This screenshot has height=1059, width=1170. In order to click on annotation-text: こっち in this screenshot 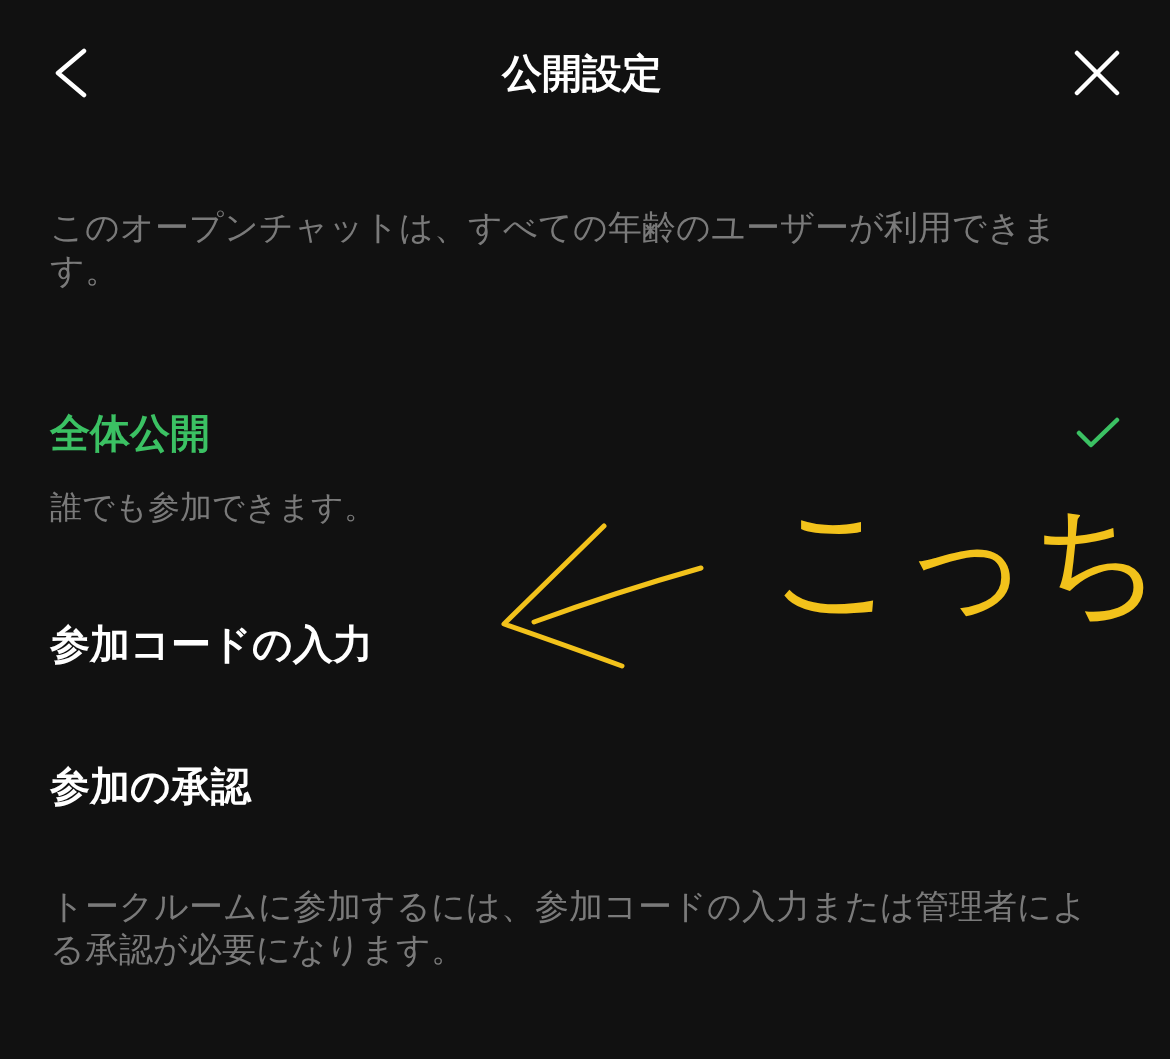, I will do `click(966, 559)`.